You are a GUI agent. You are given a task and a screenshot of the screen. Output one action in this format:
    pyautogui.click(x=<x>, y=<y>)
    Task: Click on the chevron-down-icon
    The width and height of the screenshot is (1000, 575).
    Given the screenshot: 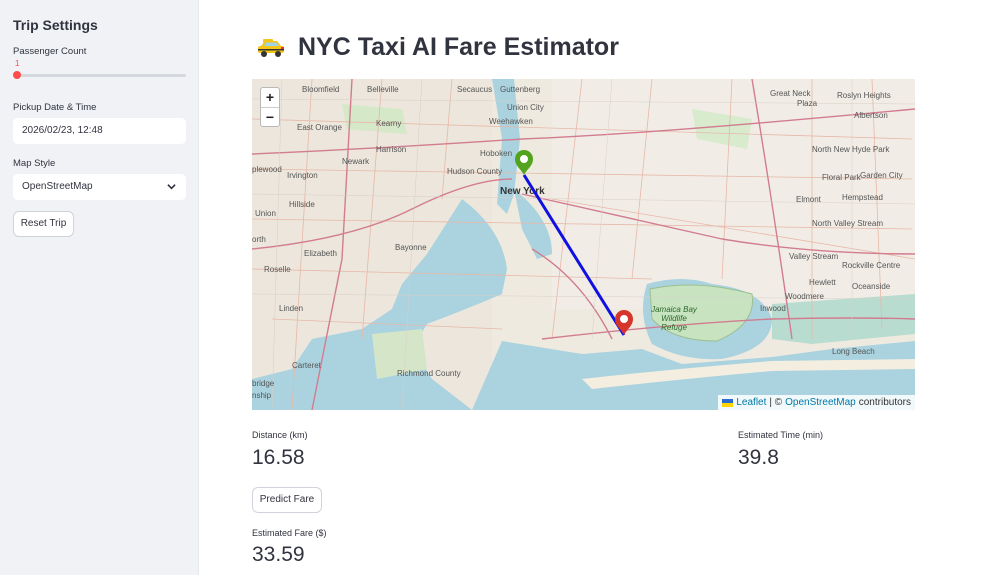 What is the action you would take?
    pyautogui.click(x=171, y=187)
    